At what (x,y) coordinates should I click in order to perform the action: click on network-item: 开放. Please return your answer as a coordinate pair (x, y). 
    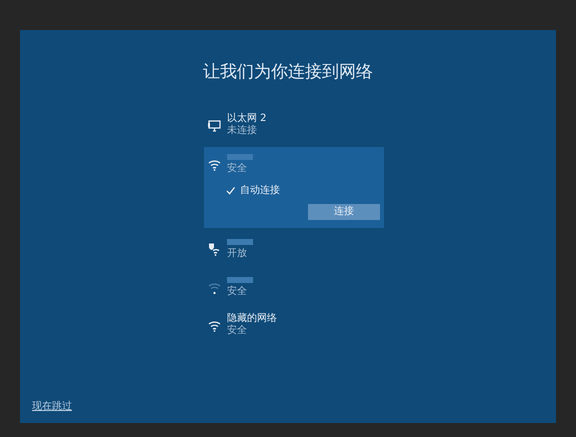
    Looking at the image, I should click on (294, 249).